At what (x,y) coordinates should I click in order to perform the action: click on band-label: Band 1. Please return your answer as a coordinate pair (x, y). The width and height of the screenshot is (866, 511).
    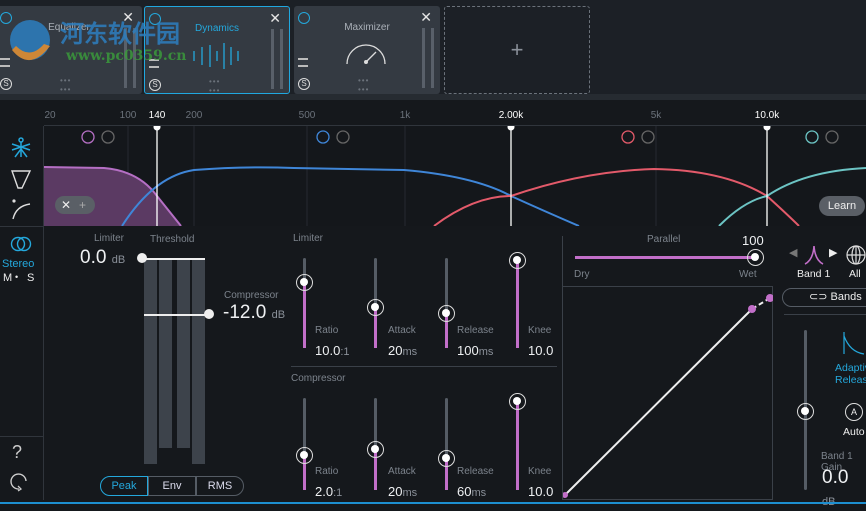
    Looking at the image, I should click on (814, 274).